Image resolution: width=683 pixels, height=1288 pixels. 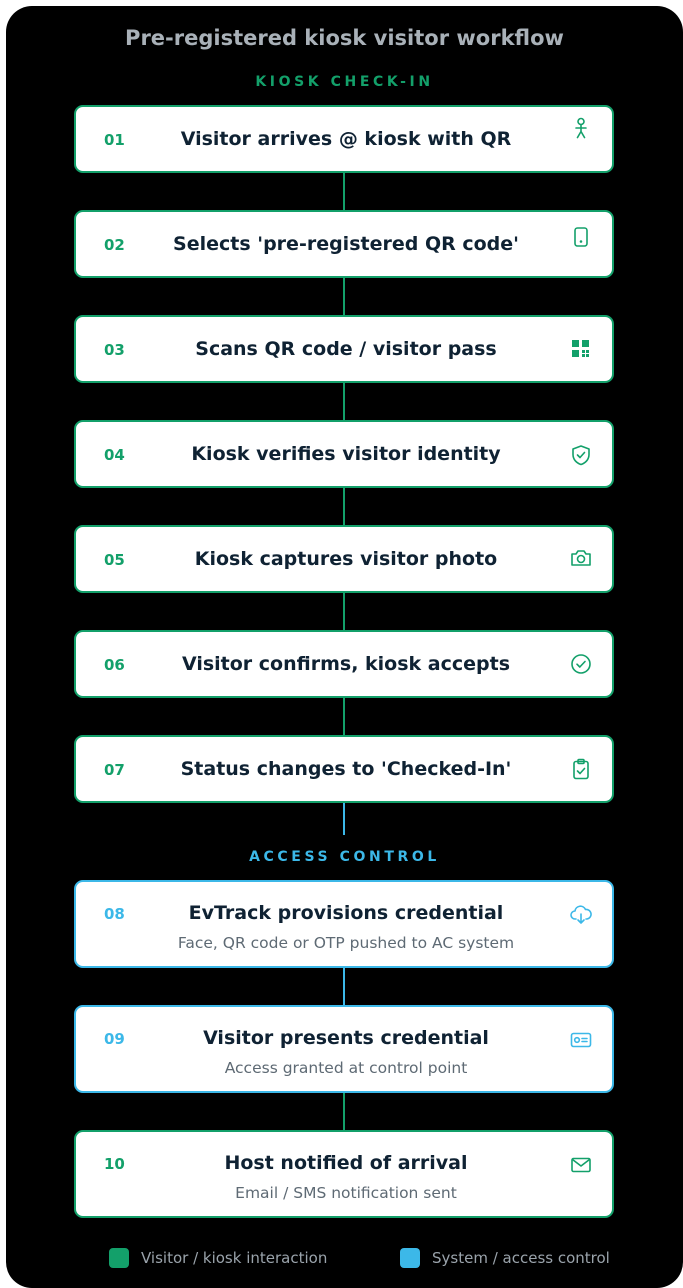 I want to click on mail-icon, so click(x=581, y=1165).